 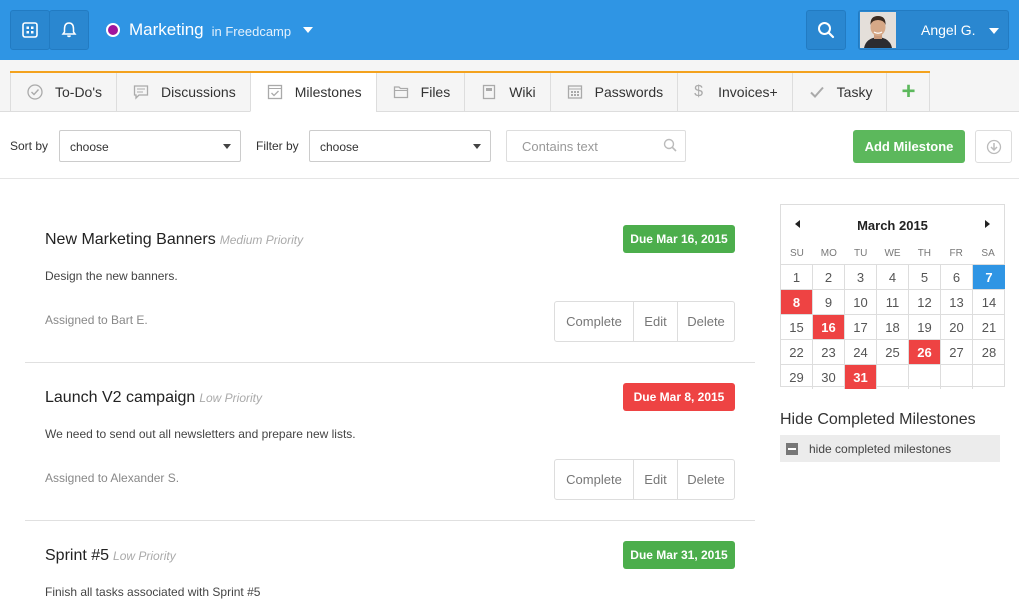 I want to click on download-button, so click(x=993, y=146).